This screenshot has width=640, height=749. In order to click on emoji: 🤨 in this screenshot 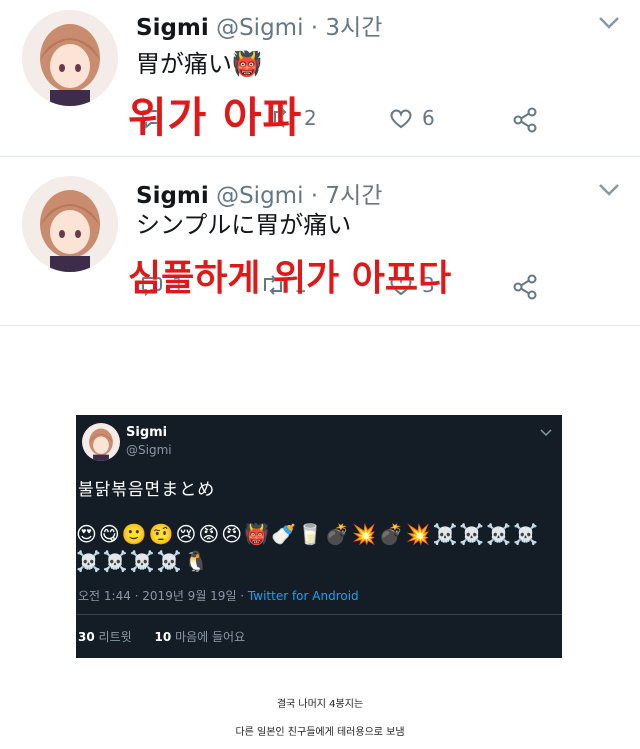, I will do `click(161, 534)`.